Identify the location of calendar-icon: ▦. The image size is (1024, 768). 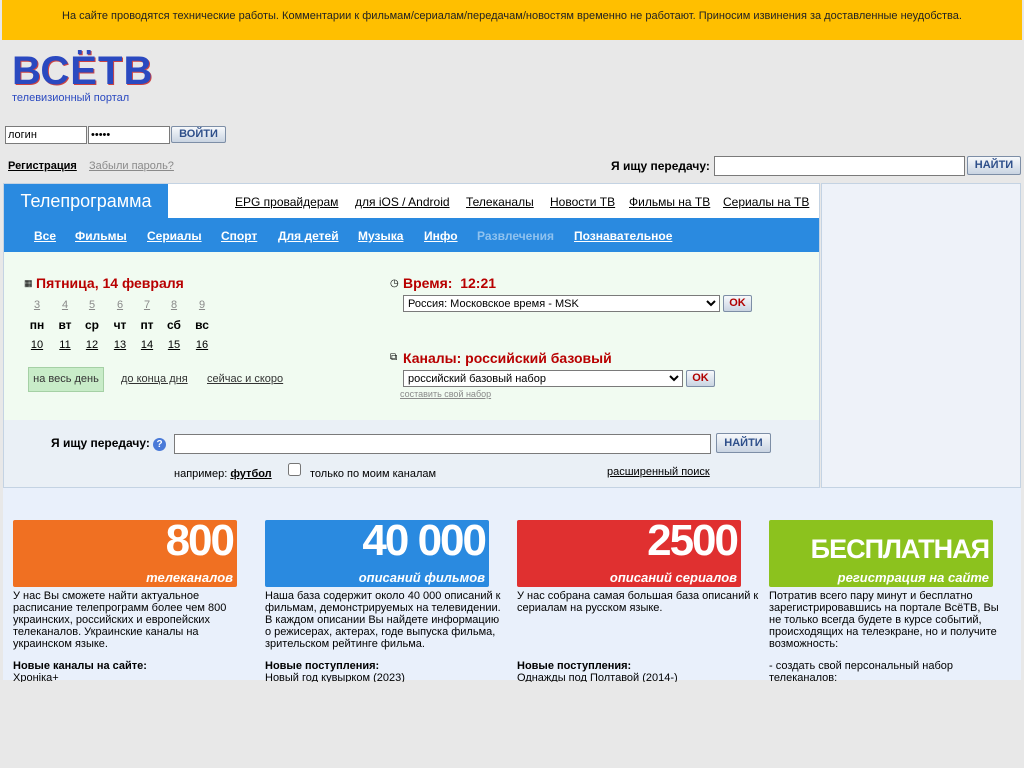
(28, 283).